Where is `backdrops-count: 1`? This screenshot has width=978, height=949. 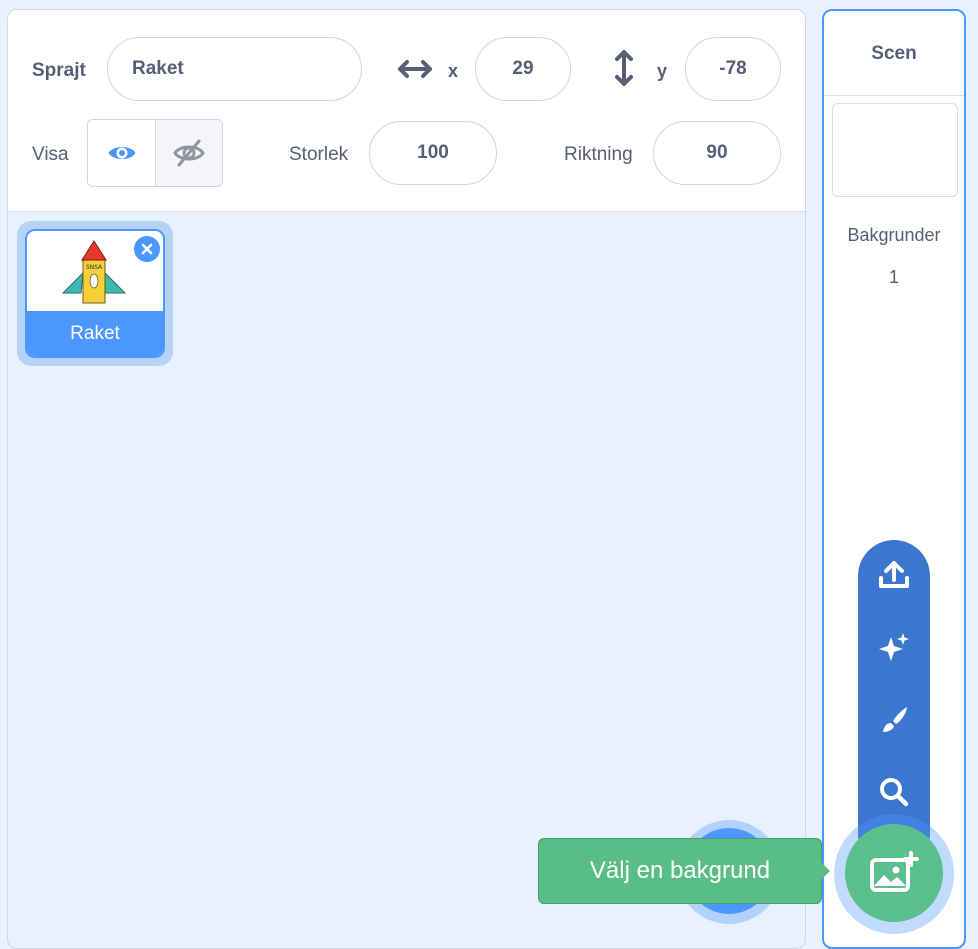
backdrops-count: 1 is located at coordinates (893, 277).